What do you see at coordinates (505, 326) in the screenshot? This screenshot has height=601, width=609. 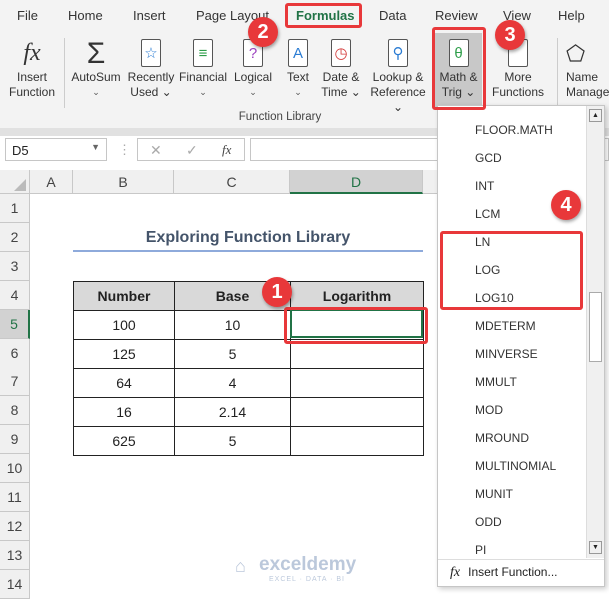 I see `function-item: MDETERM` at bounding box center [505, 326].